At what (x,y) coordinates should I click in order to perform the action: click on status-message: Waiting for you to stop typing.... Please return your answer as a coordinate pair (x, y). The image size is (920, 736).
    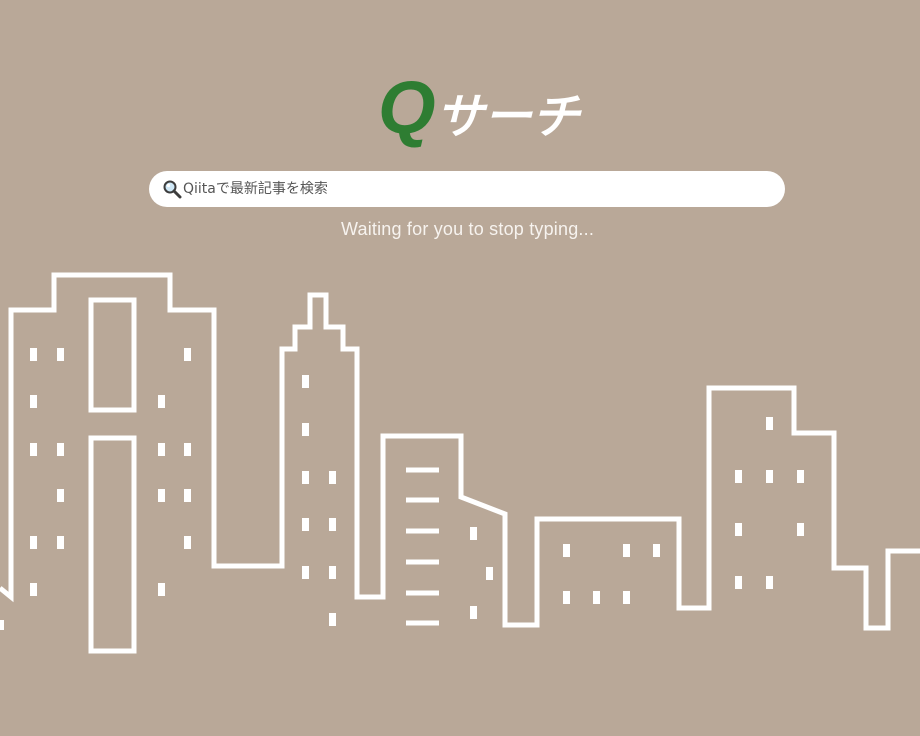
    Looking at the image, I should click on (467, 229).